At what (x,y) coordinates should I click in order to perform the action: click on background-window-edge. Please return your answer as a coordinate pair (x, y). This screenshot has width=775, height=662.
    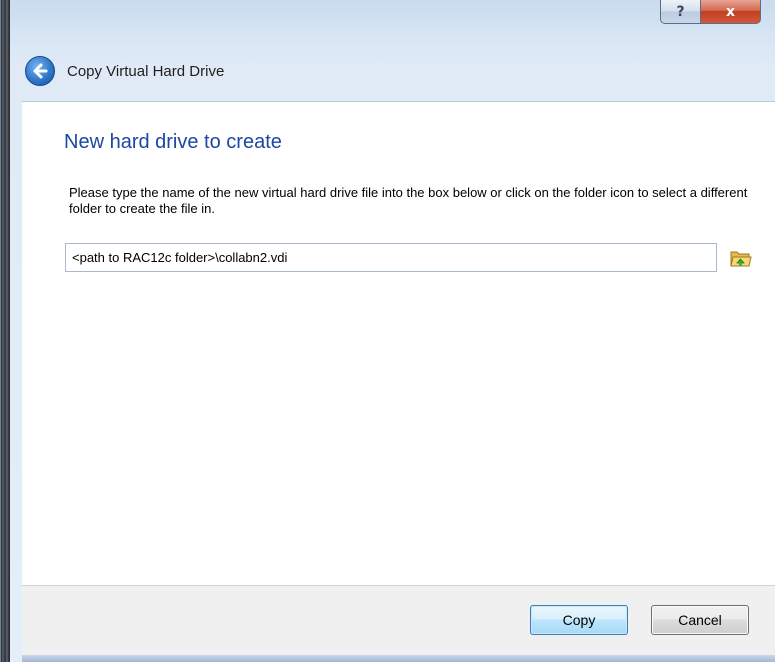
    Looking at the image, I should click on (5, 331).